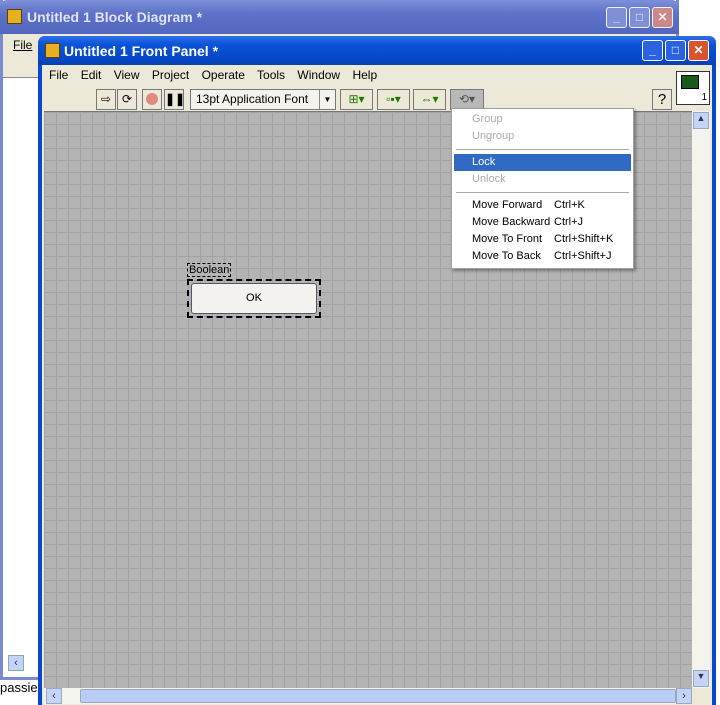 This screenshot has height=705, width=720. I want to click on horizontal-scrollbar: ‹ ›, so click(368, 696).